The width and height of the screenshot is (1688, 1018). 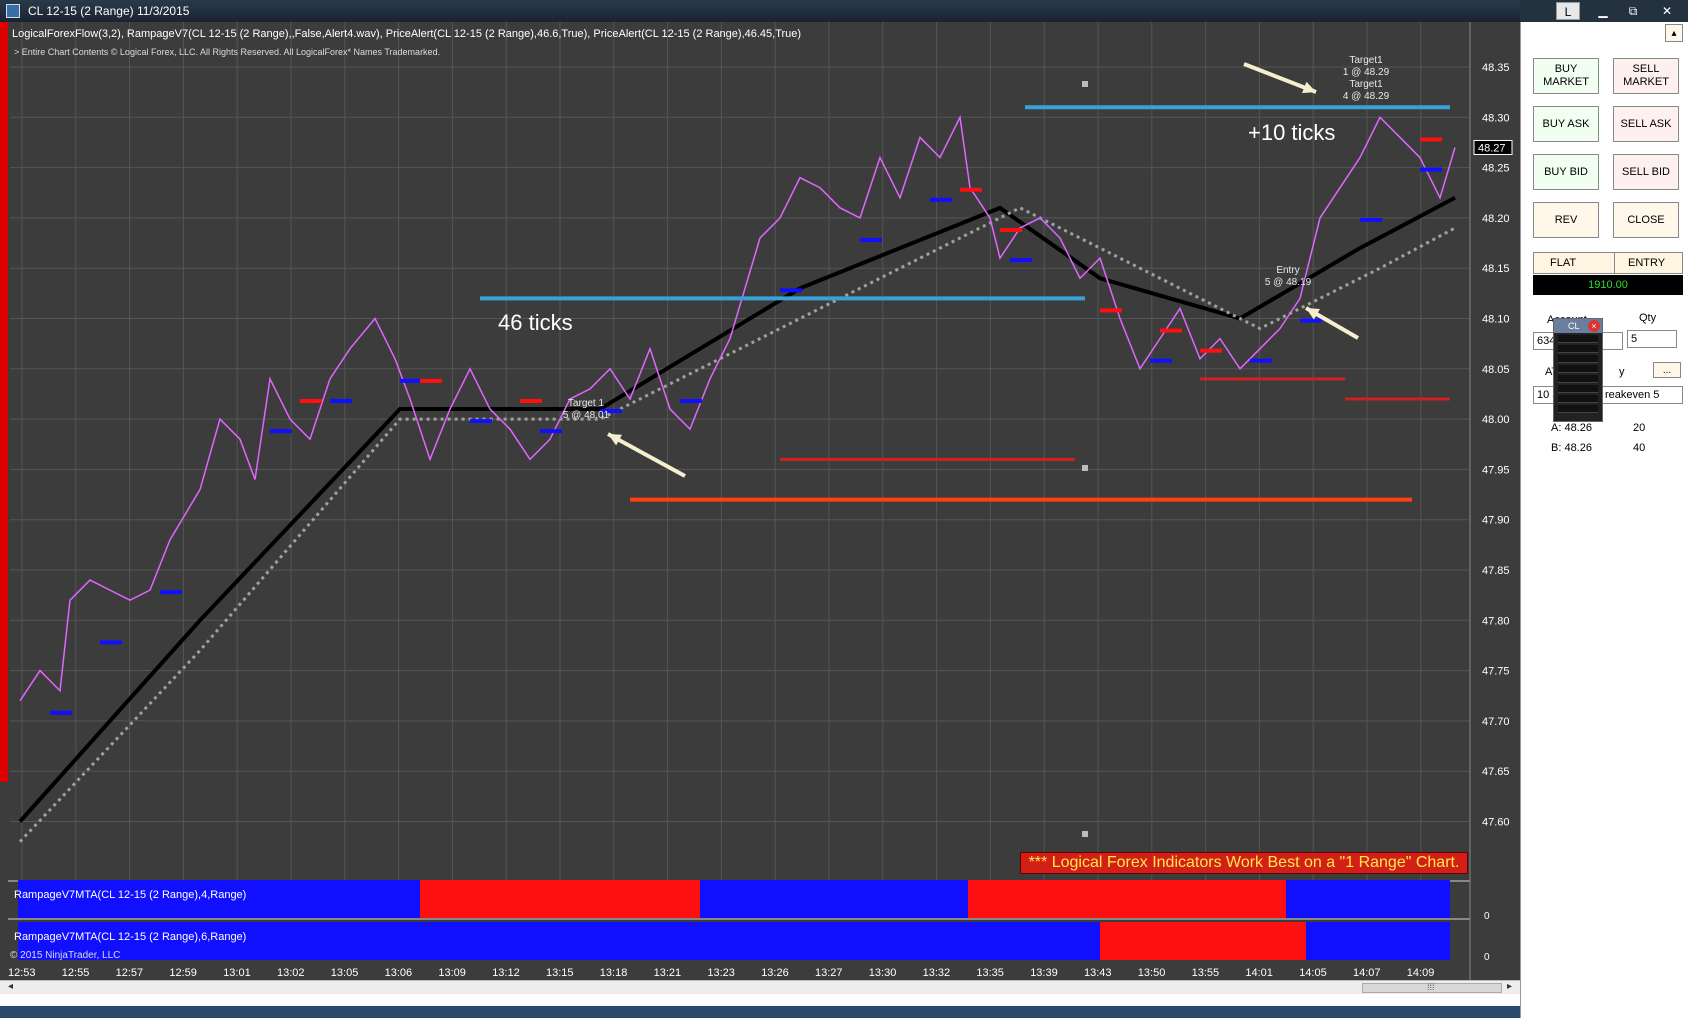 I want to click on ticks46-annotation: 46 ticks, so click(x=535, y=322).